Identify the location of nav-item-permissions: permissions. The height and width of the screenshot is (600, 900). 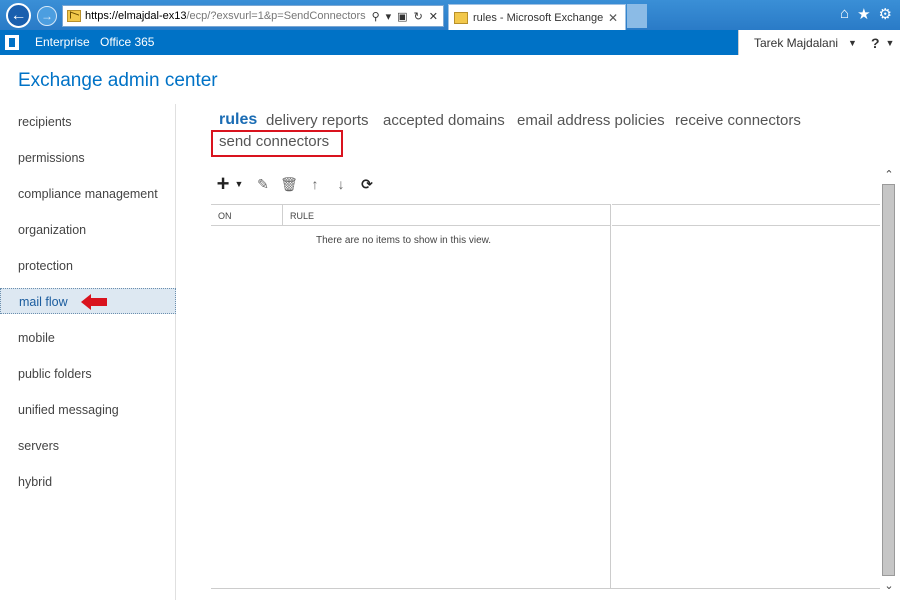
(88, 158).